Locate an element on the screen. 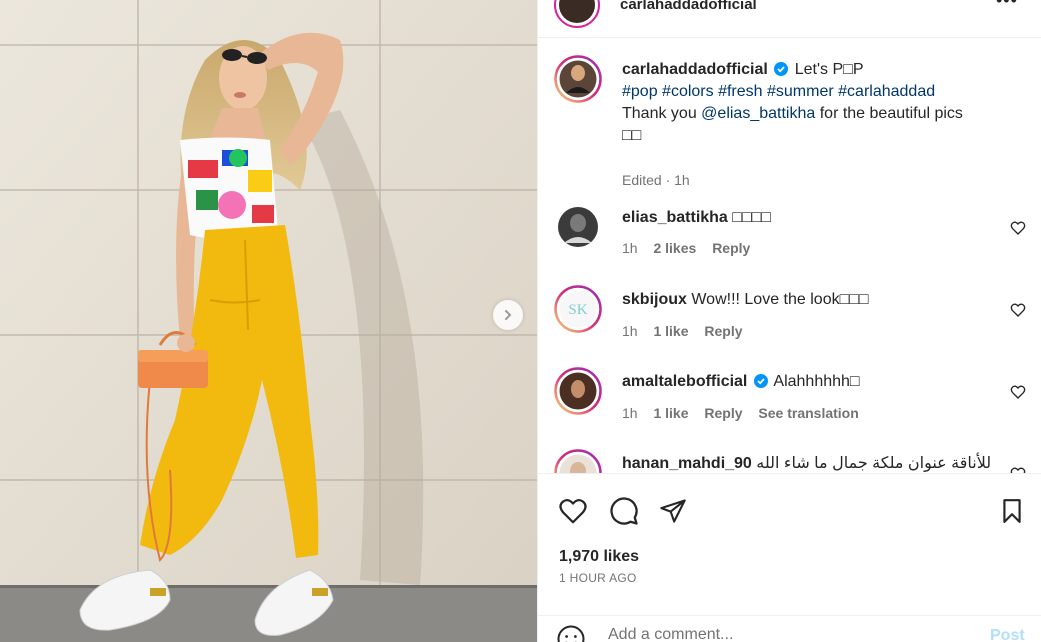 This screenshot has height=642, width=1041. hashtag-colors: #colors is located at coordinates (688, 91).